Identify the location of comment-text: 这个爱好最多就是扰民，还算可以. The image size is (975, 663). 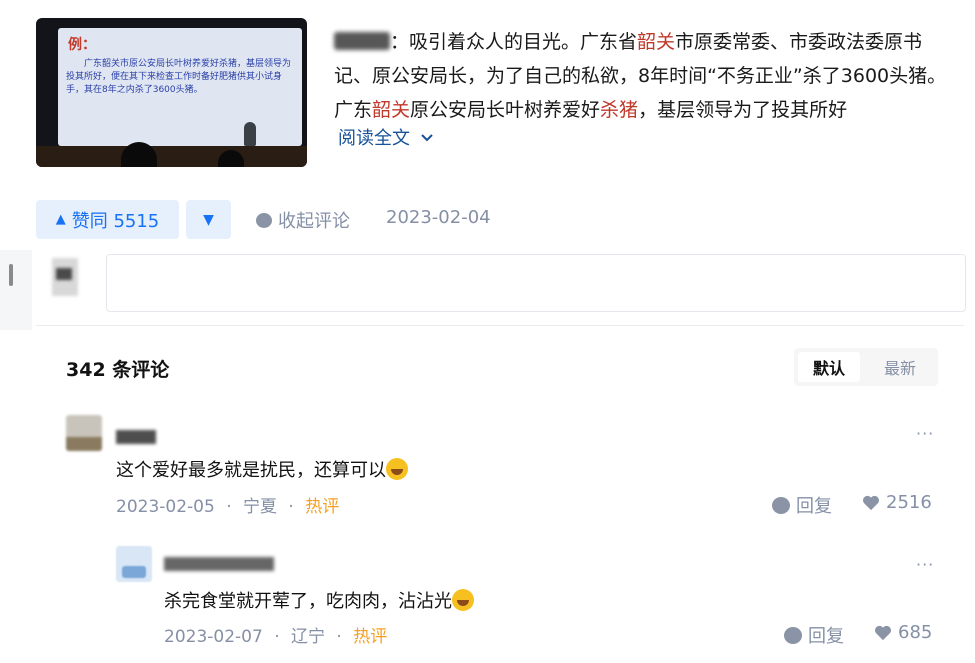
(262, 469).